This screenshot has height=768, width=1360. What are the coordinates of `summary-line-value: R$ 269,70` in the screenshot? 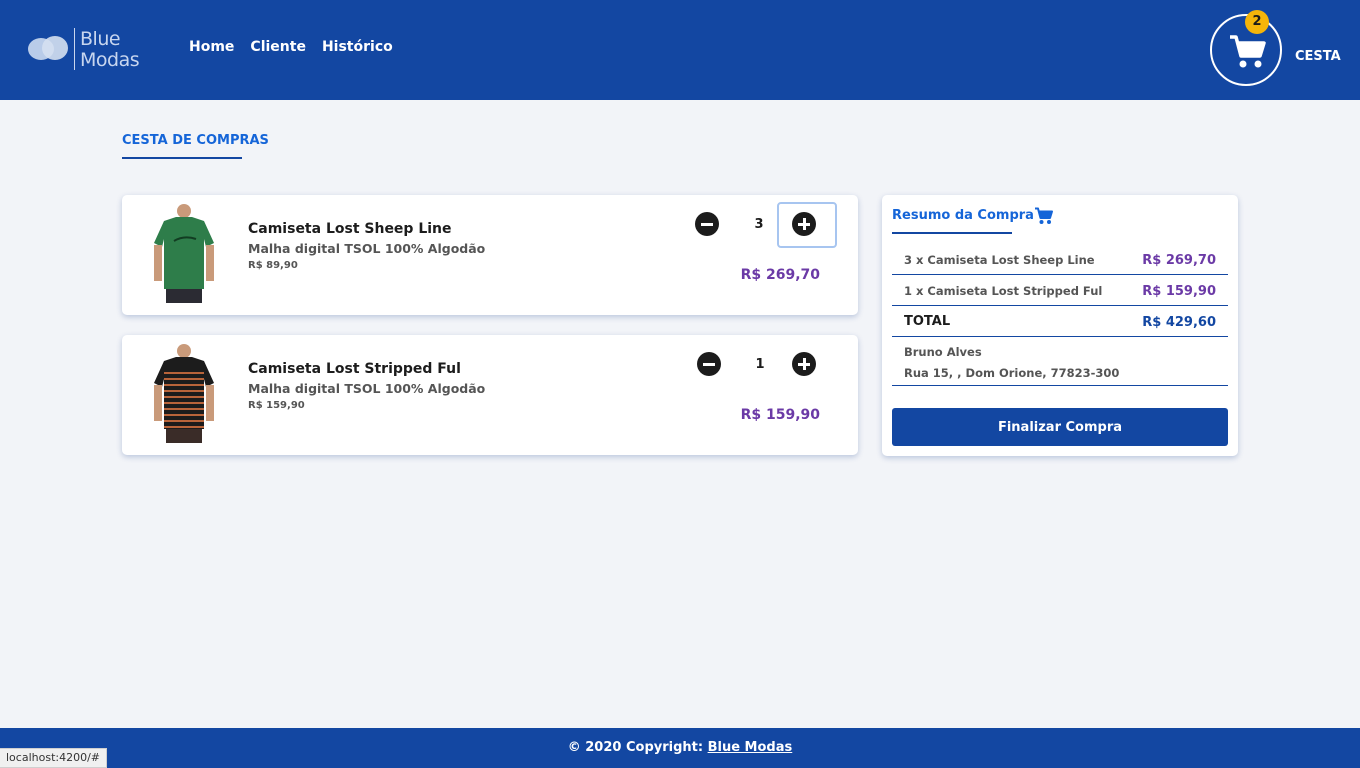 It's located at (1179, 260).